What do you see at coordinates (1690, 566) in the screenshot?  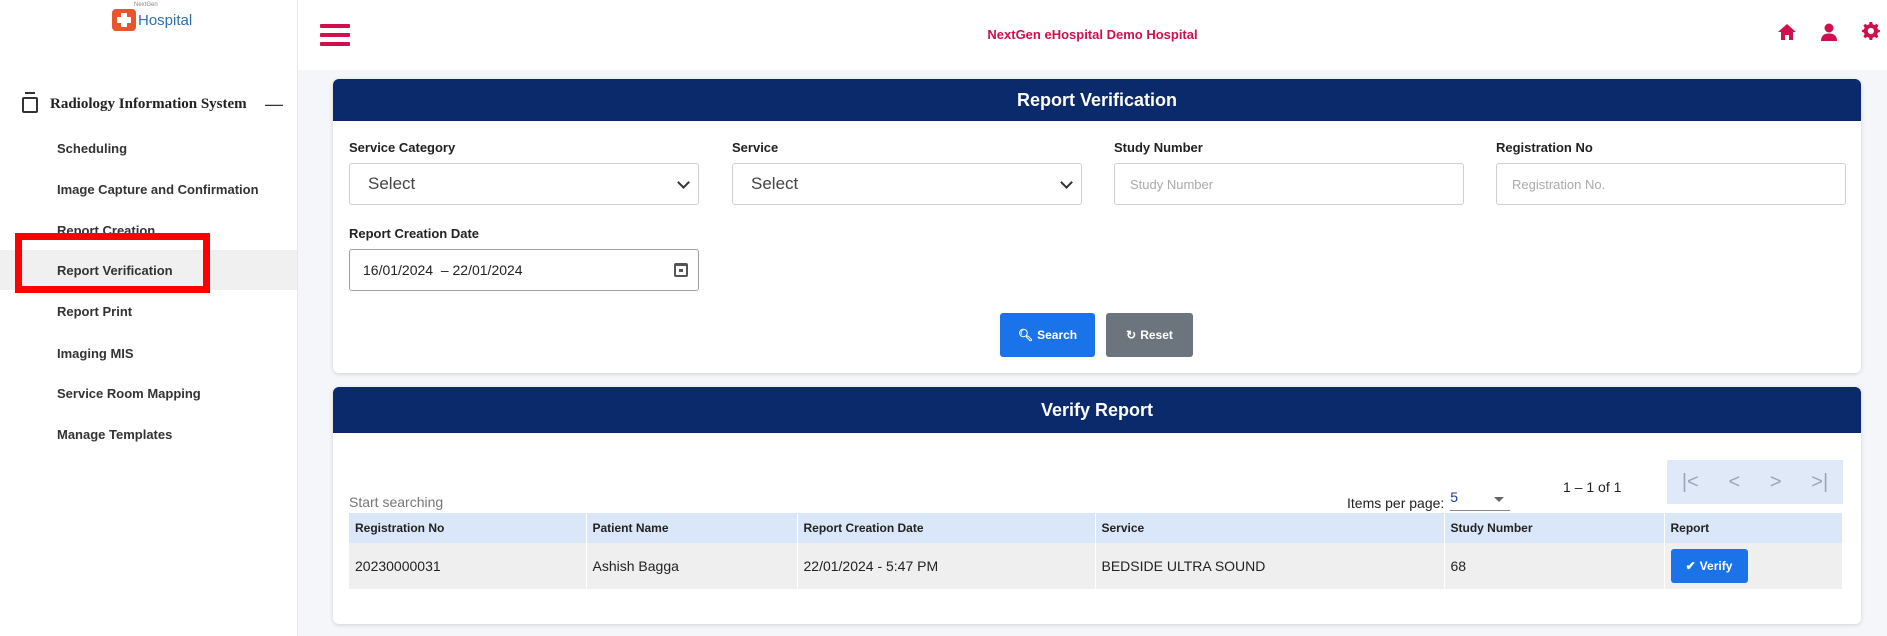 I see `check-icon: ✔` at bounding box center [1690, 566].